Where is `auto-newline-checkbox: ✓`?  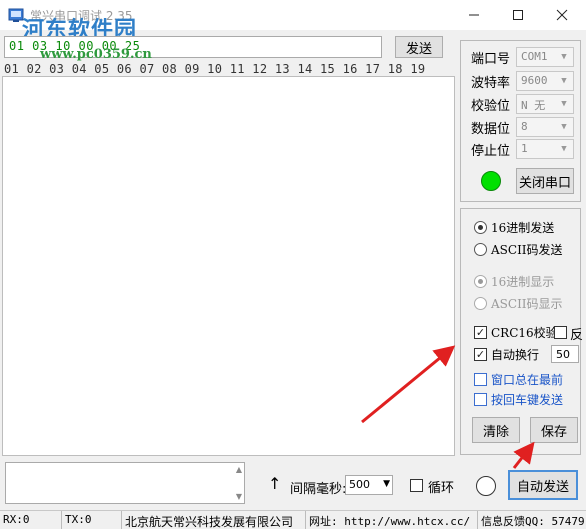 auto-newline-checkbox: ✓ is located at coordinates (480, 354).